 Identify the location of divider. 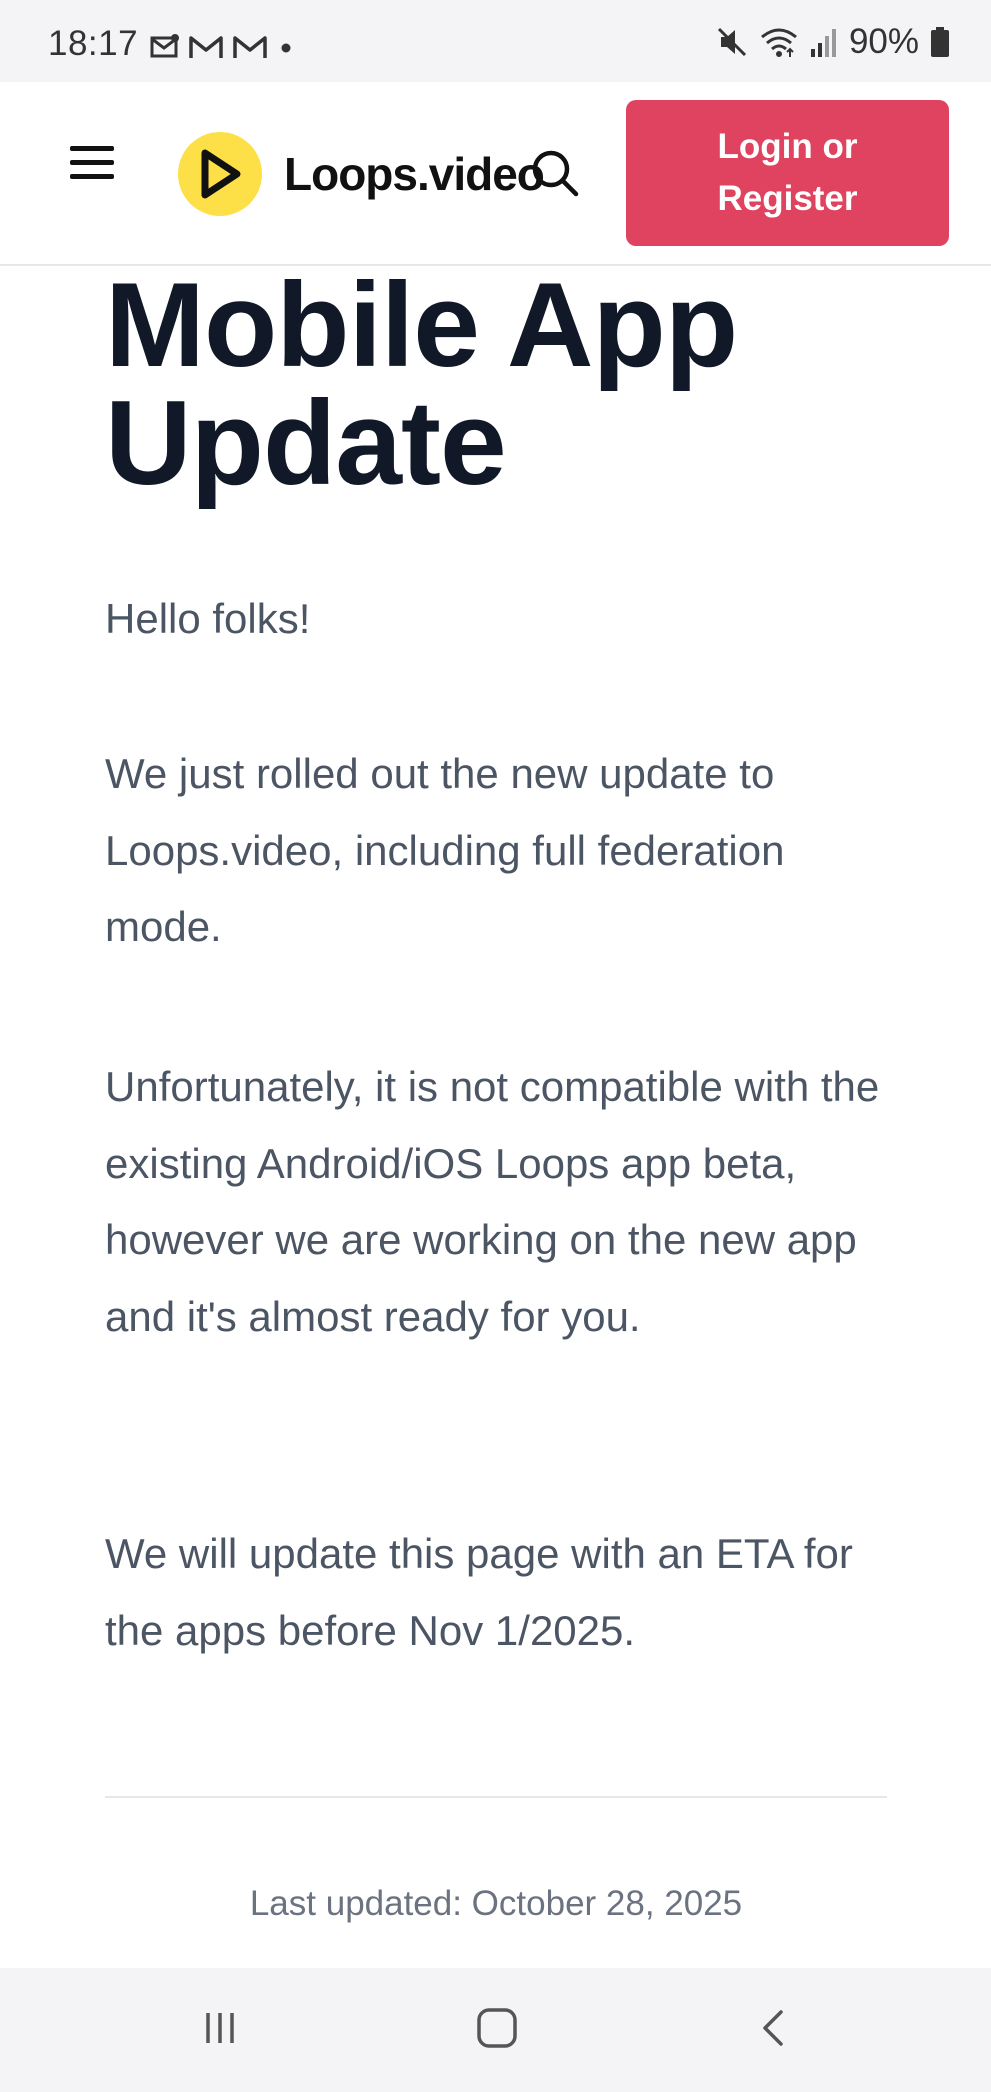
(496, 1797).